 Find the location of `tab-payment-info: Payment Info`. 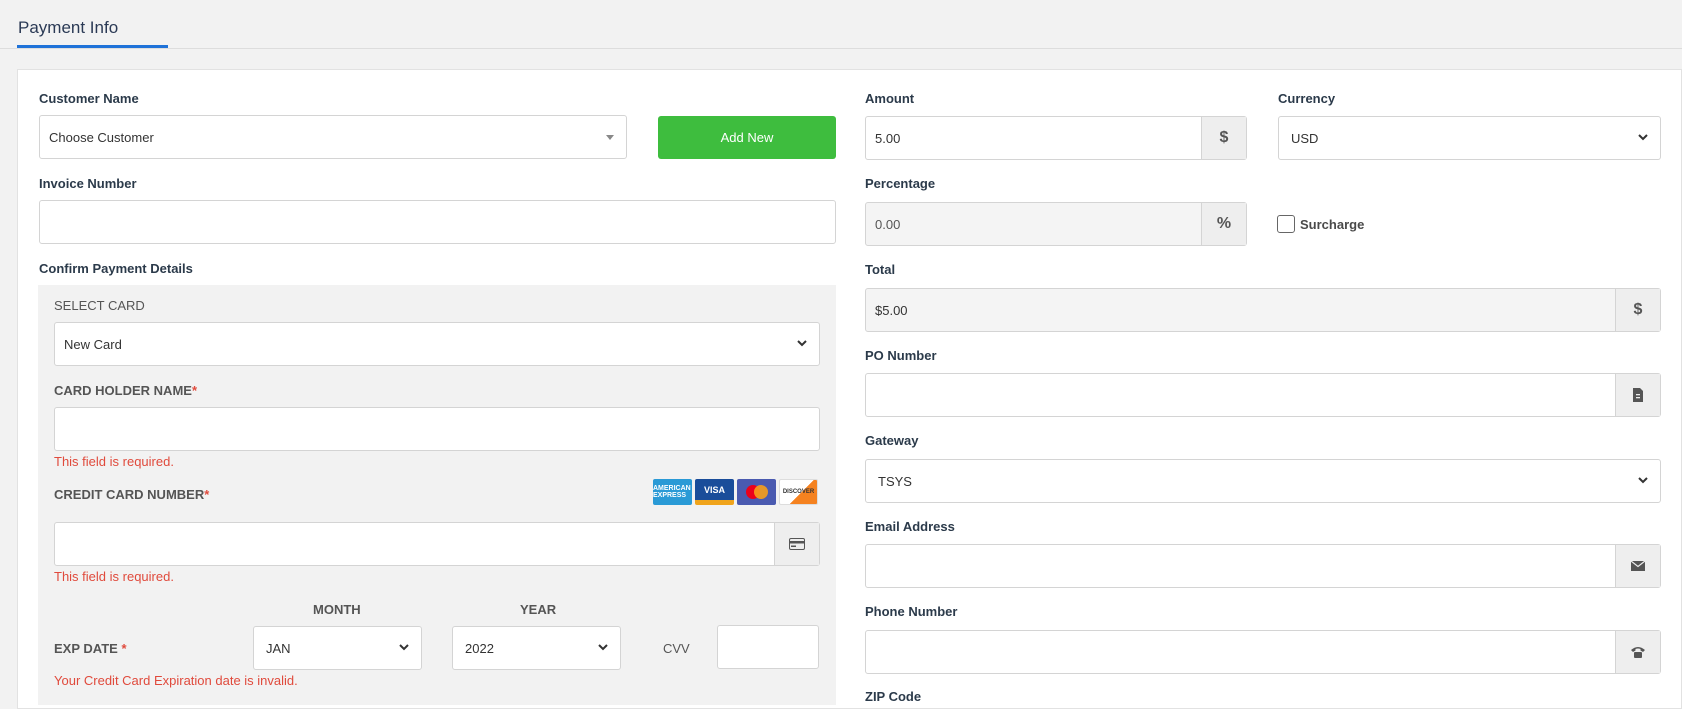

tab-payment-info: Payment Info is located at coordinates (68, 28).